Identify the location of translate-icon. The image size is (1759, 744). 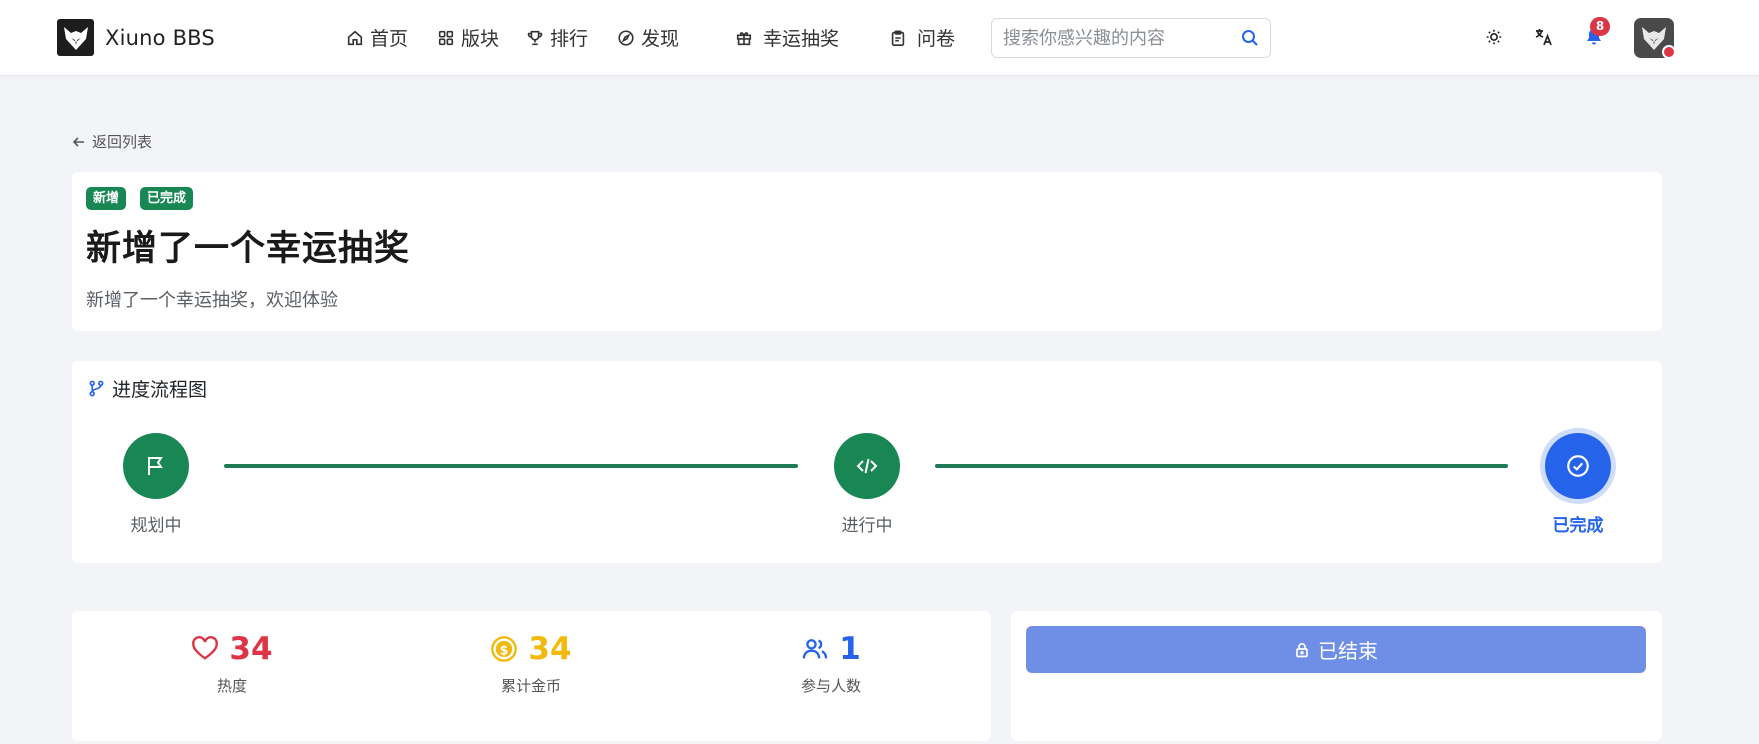
(1544, 37).